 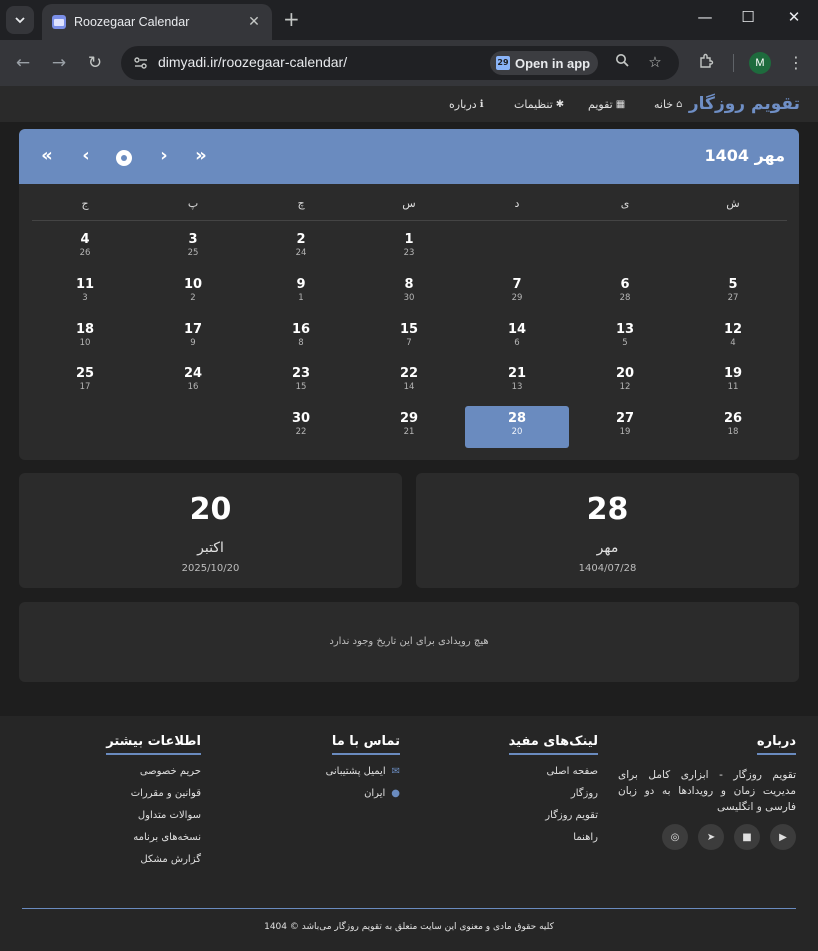 What do you see at coordinates (733, 427) in the screenshot?
I see `calendar-day: 26 18` at bounding box center [733, 427].